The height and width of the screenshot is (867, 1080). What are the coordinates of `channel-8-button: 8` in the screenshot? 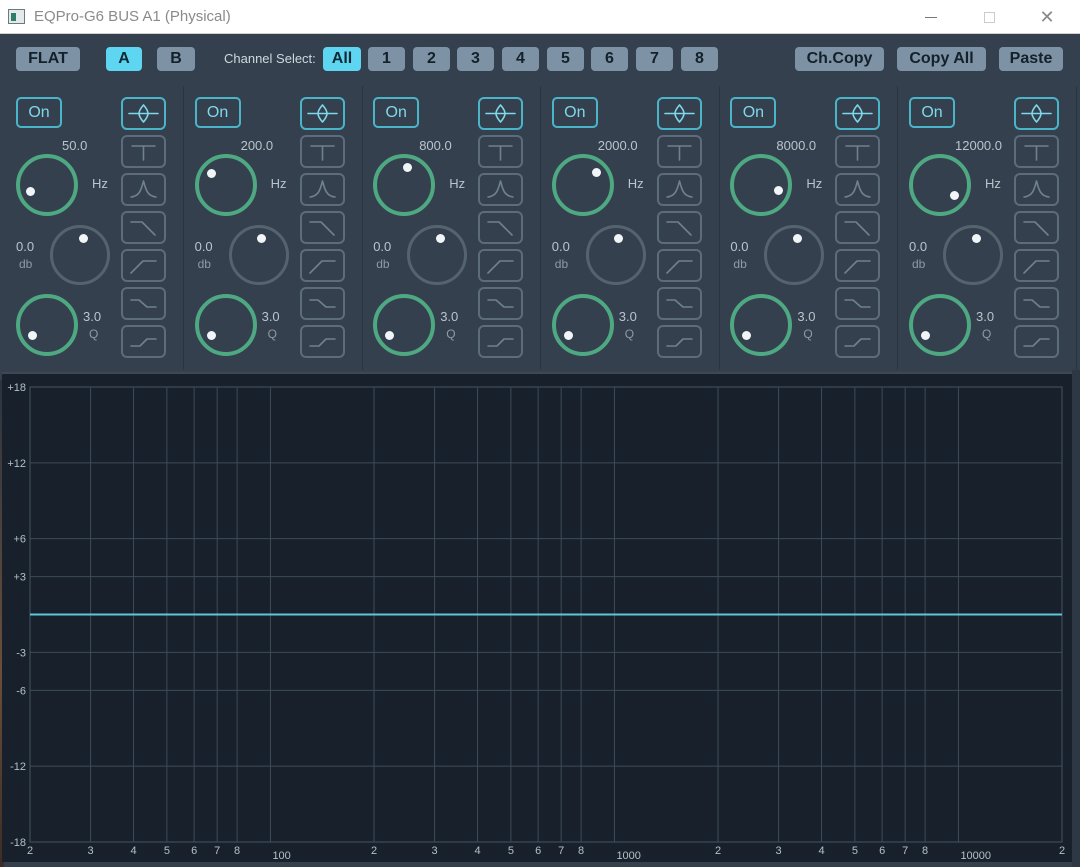 It's located at (699, 59).